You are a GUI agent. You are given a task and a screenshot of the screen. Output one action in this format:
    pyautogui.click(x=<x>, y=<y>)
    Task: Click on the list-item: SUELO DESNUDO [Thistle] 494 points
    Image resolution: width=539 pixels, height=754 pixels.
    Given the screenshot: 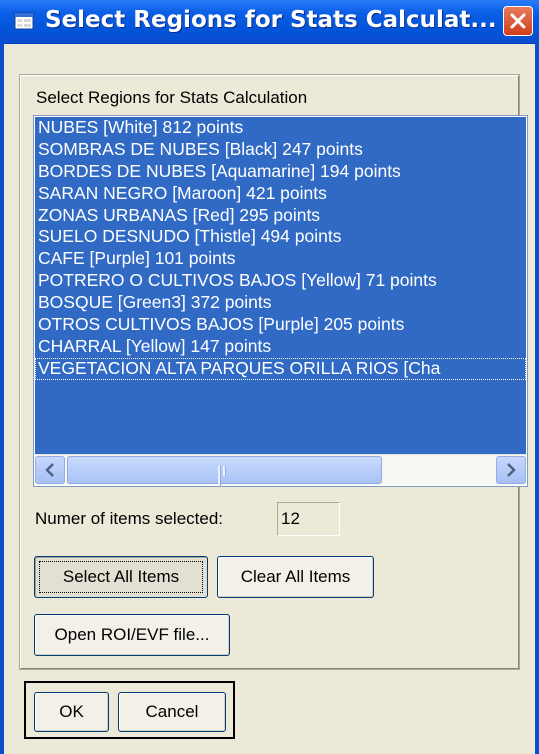 What is the action you would take?
    pyautogui.click(x=280, y=237)
    